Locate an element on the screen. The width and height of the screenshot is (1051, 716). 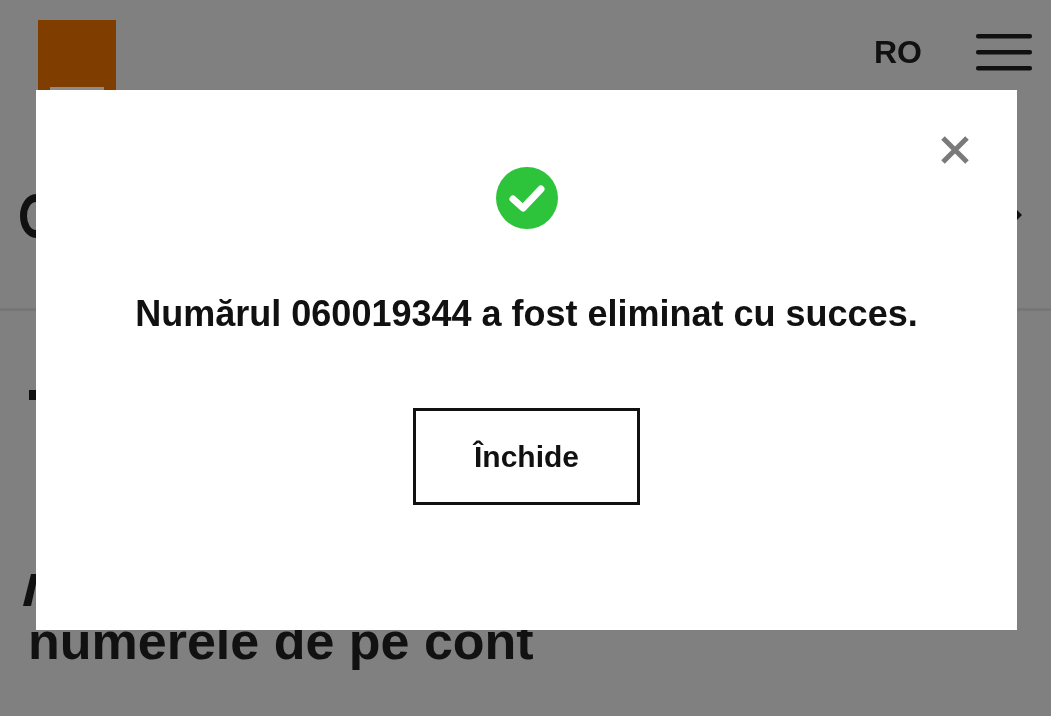
dialog-message: Numărul 060019344 a fost eliminat cu succes. is located at coordinates (526, 314).